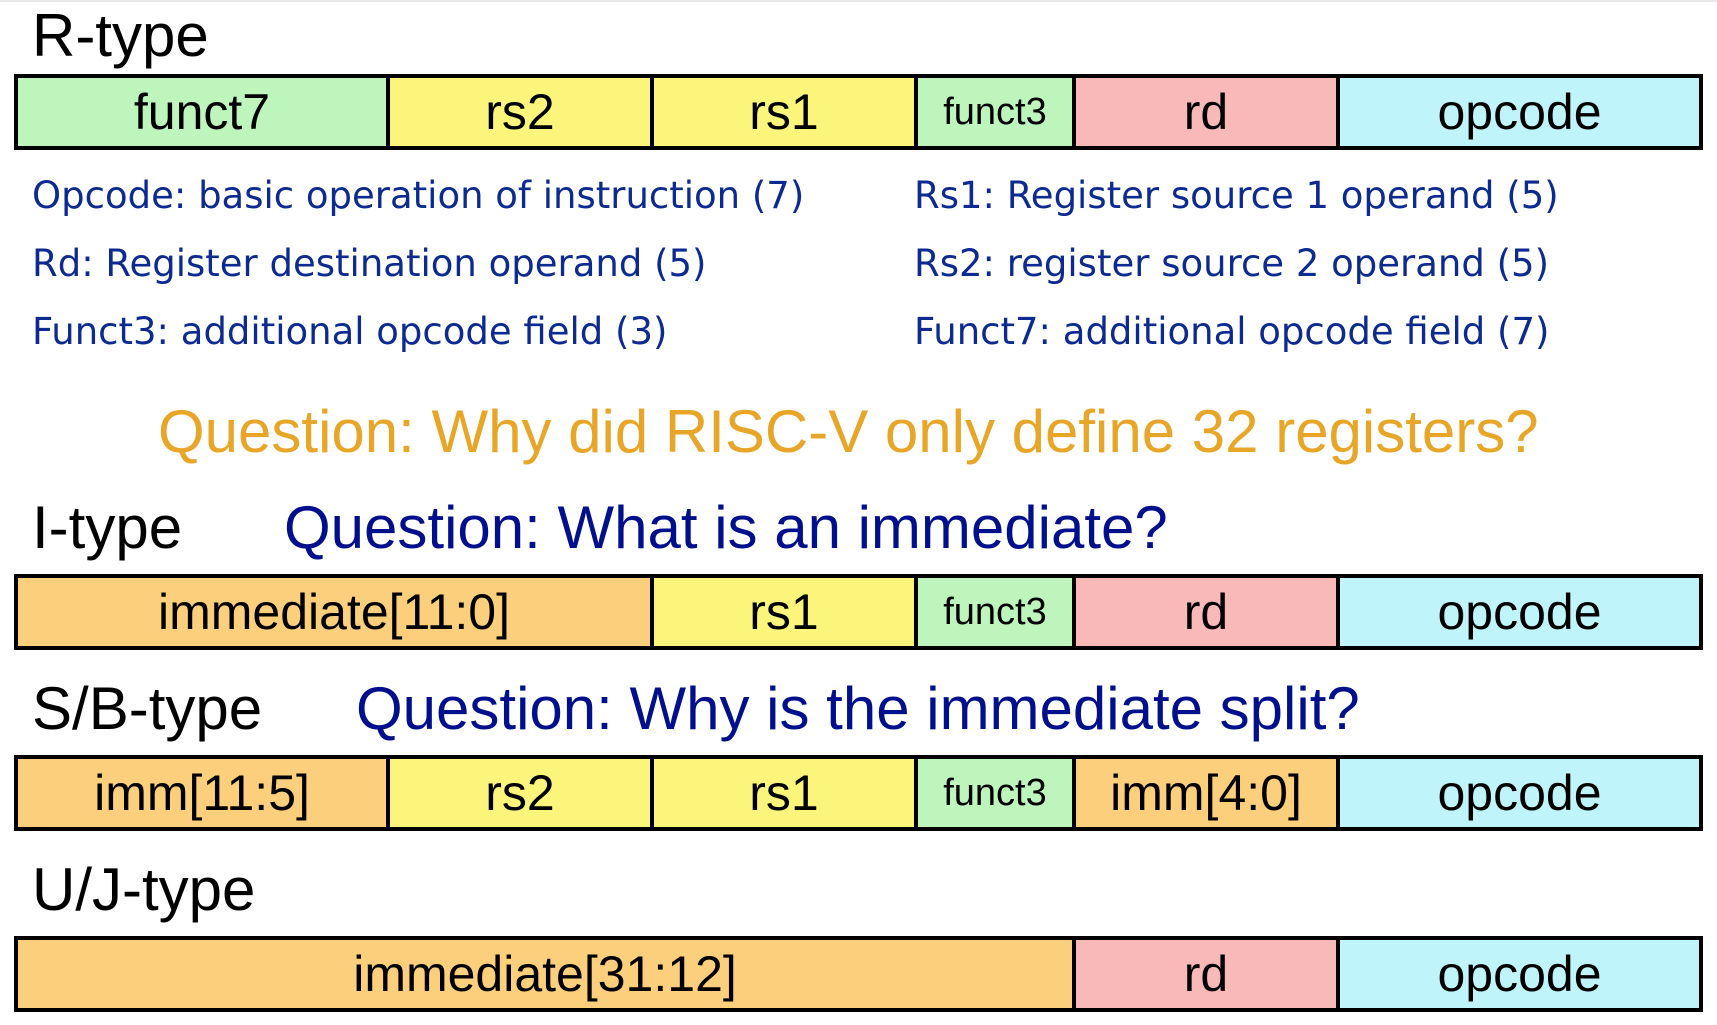  What do you see at coordinates (144, 889) in the screenshot?
I see `uj-type-label: U/J-type` at bounding box center [144, 889].